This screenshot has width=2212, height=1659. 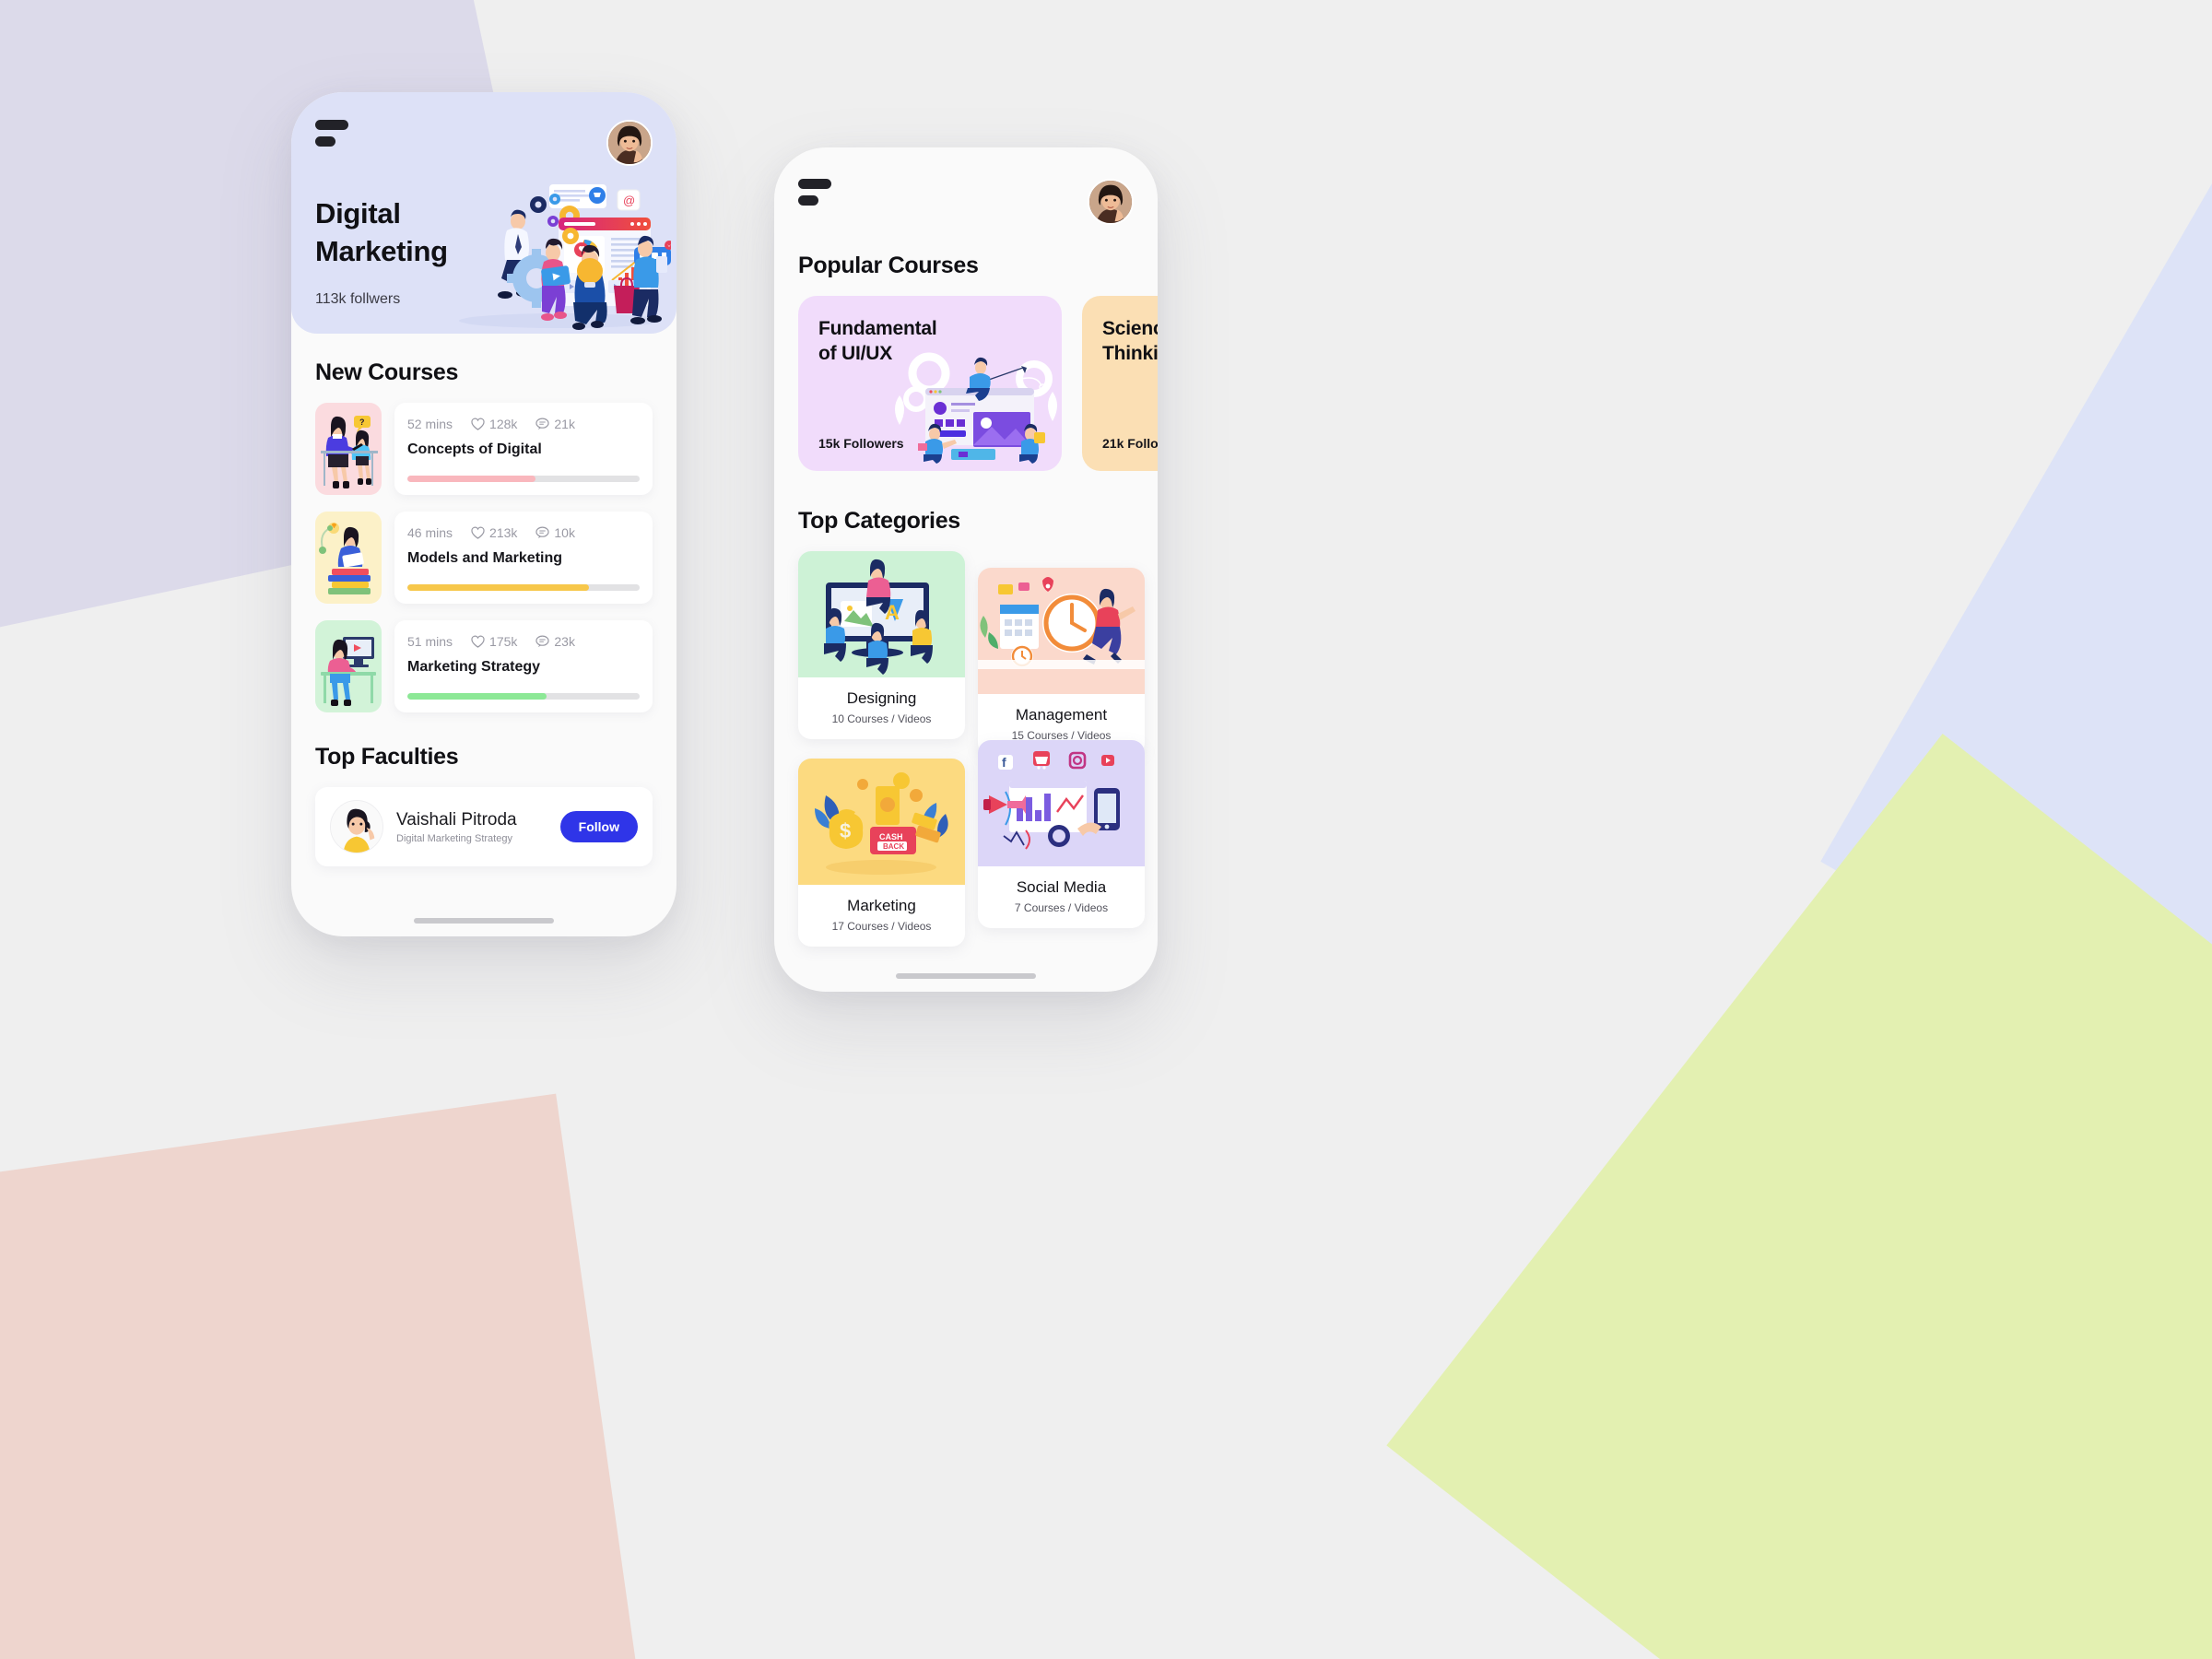 I want to click on comment-stat: 10k, so click(x=555, y=532).